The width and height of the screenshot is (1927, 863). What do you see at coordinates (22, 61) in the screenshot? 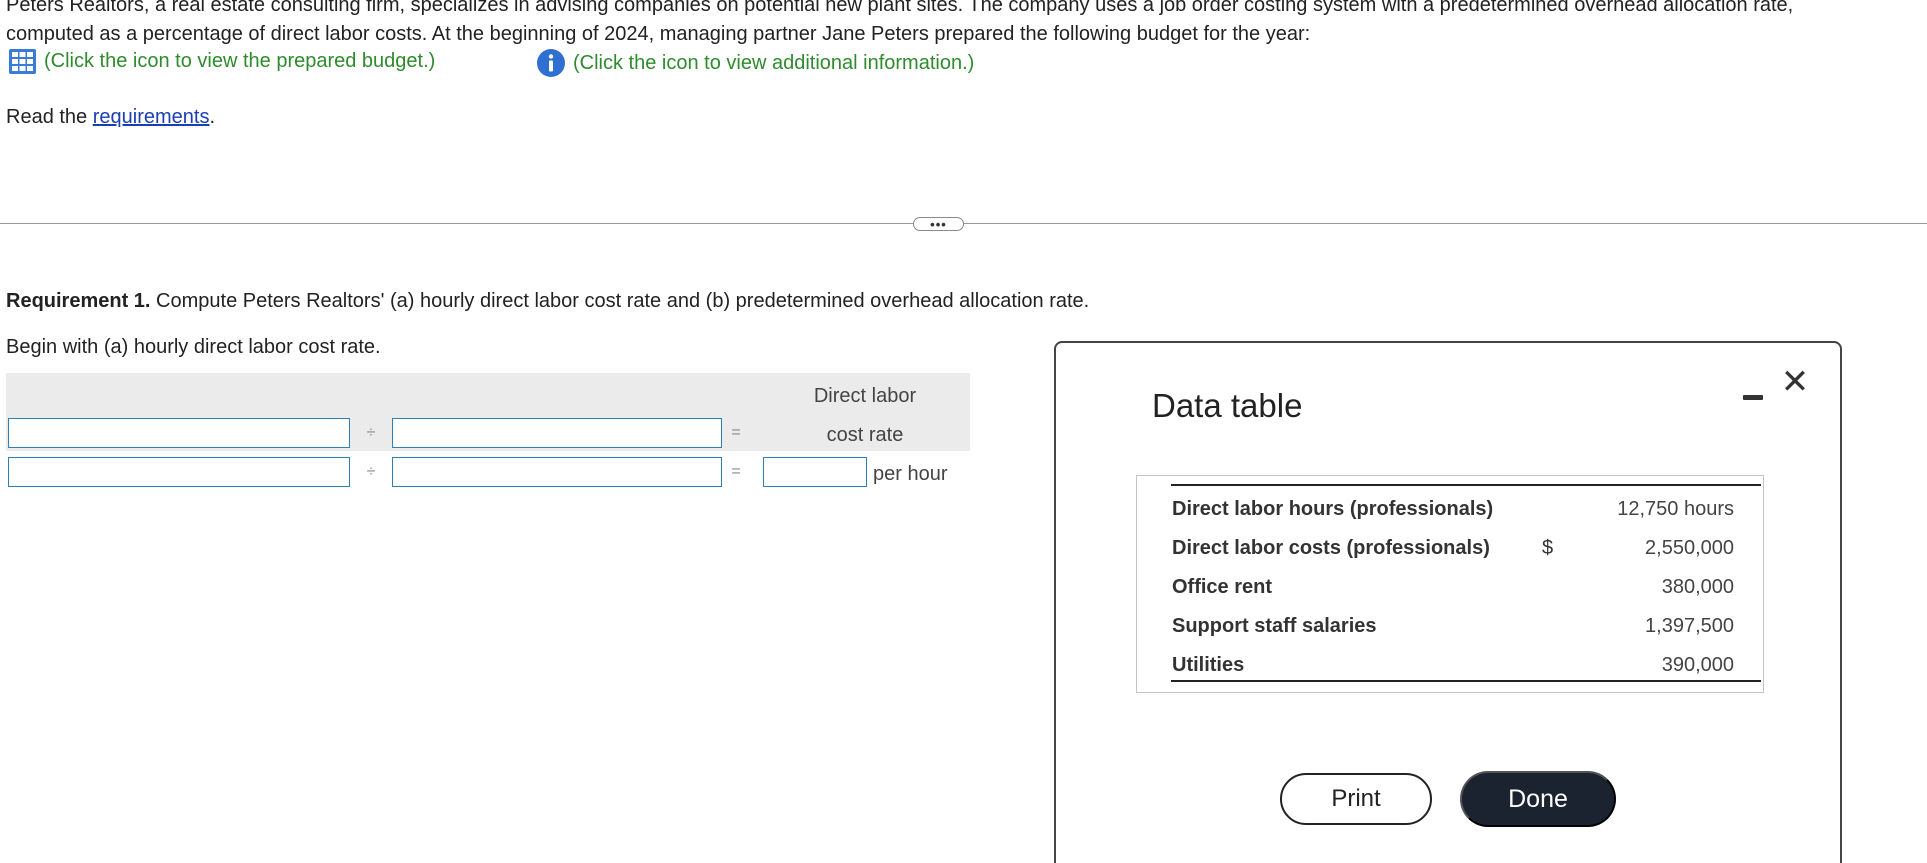
I see `table-grid-icon` at bounding box center [22, 61].